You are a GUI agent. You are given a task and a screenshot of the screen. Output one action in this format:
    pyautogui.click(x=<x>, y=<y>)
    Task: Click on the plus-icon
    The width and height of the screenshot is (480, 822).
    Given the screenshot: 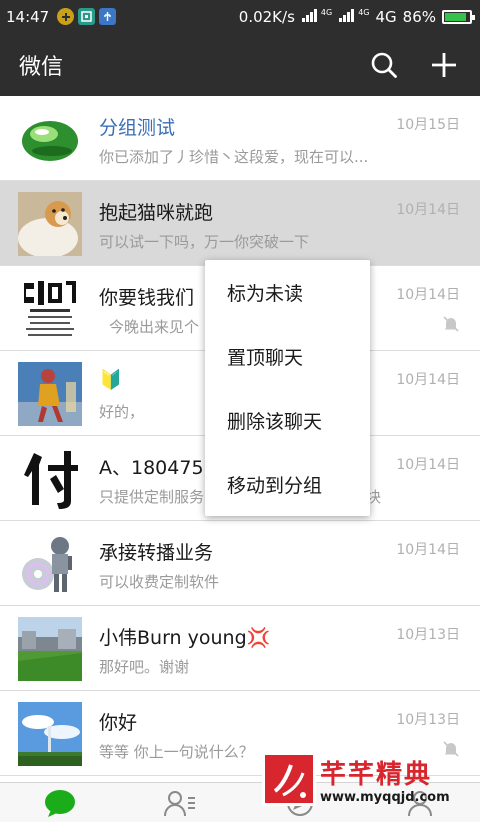 What is the action you would take?
    pyautogui.click(x=444, y=64)
    